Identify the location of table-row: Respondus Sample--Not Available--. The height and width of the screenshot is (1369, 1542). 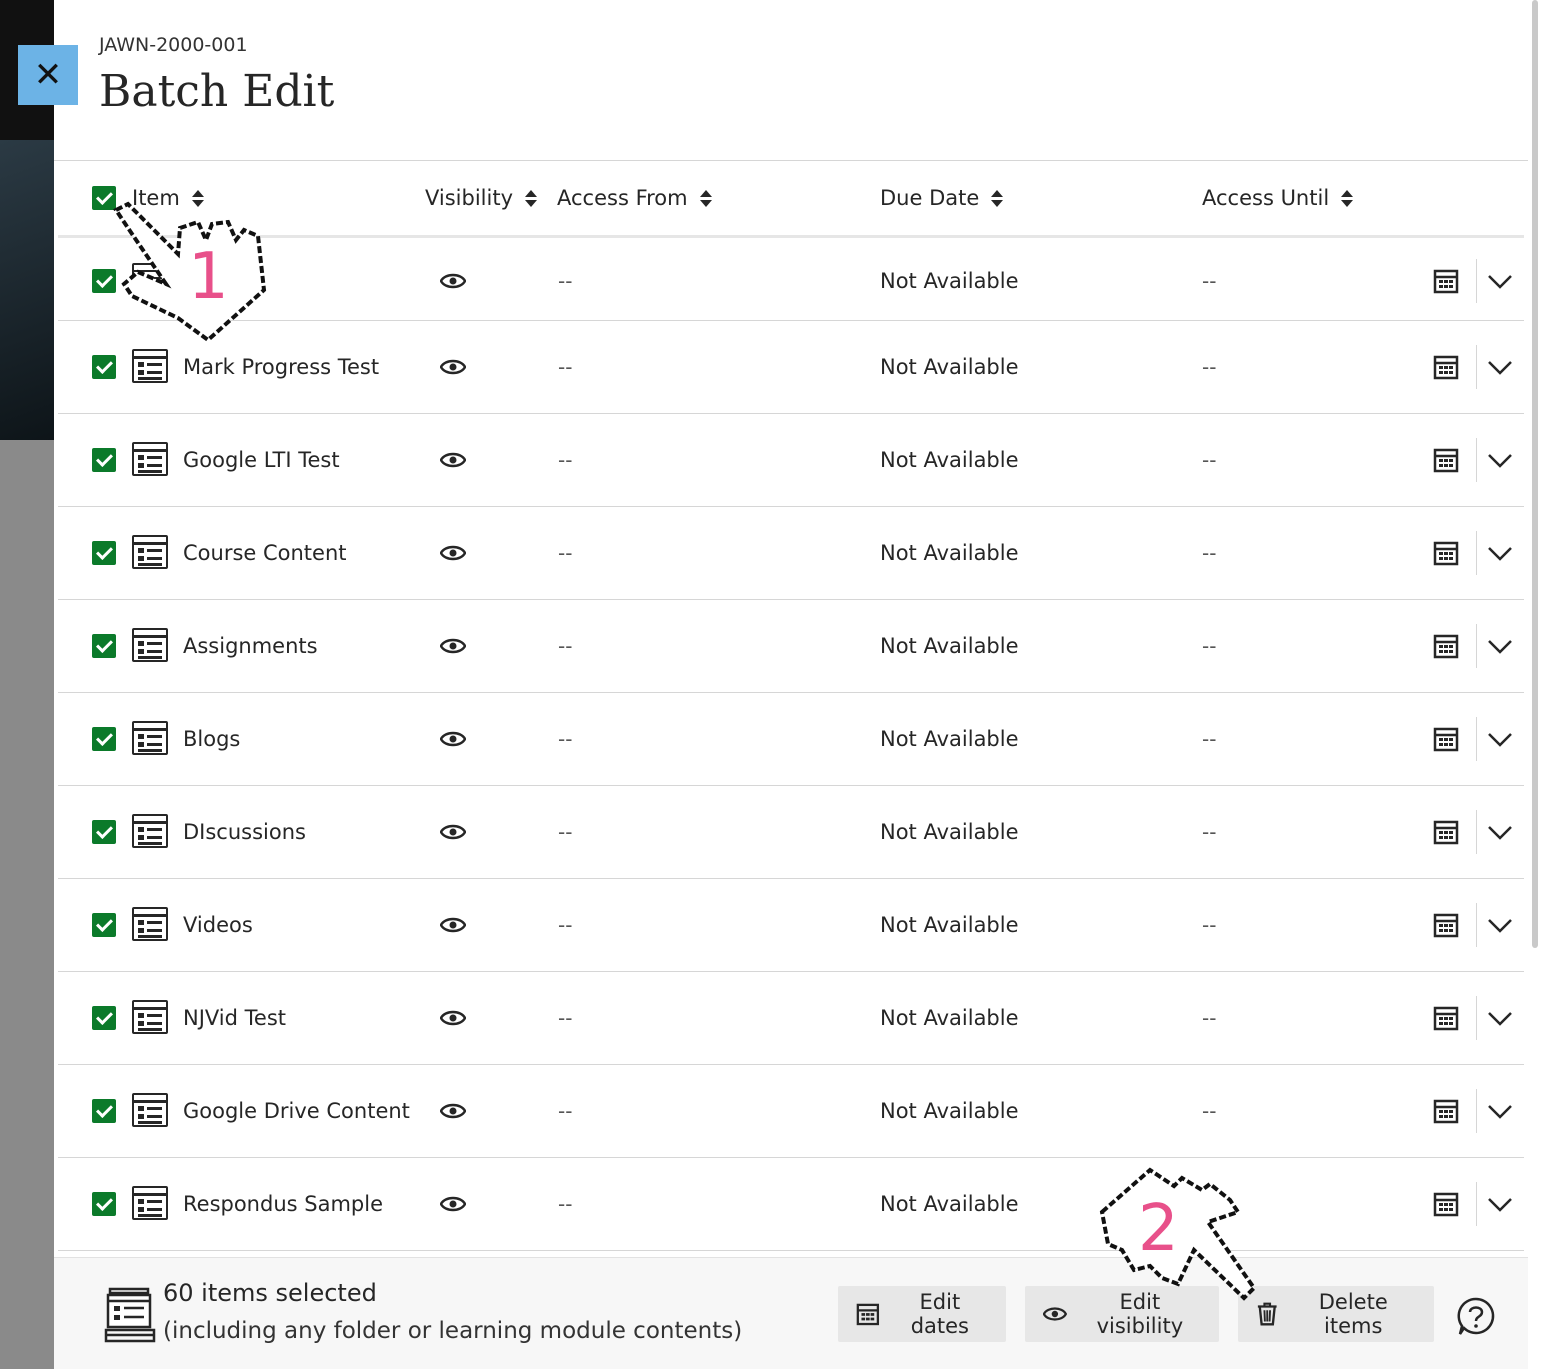
(791, 1204).